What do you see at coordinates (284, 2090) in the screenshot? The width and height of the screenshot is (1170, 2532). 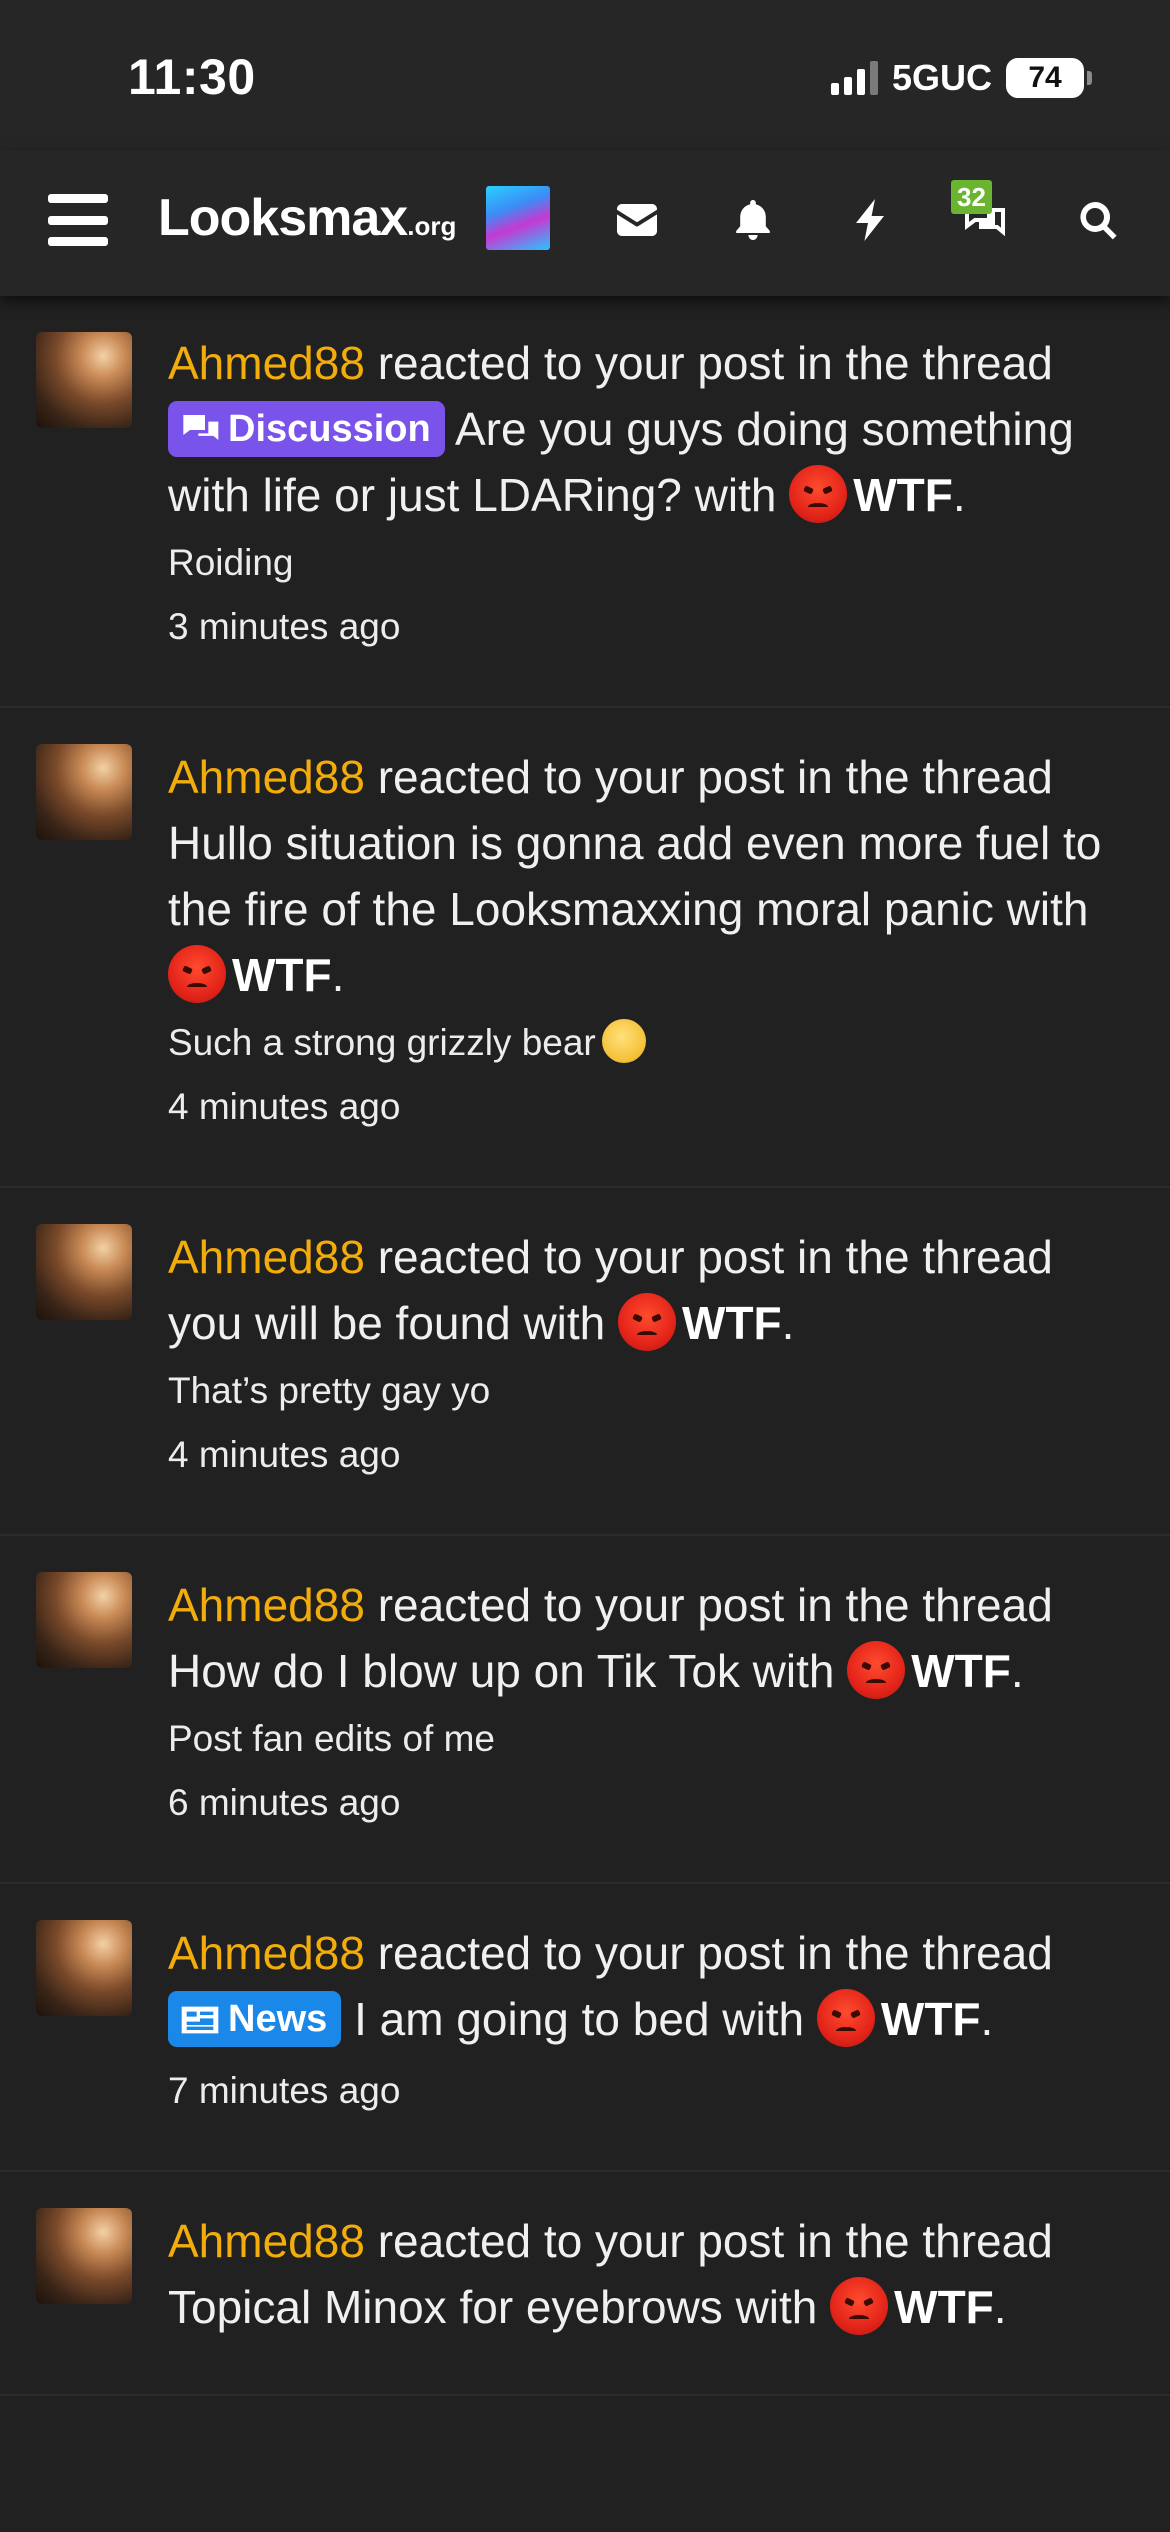 I see `alert-time: 7 minutes ago` at bounding box center [284, 2090].